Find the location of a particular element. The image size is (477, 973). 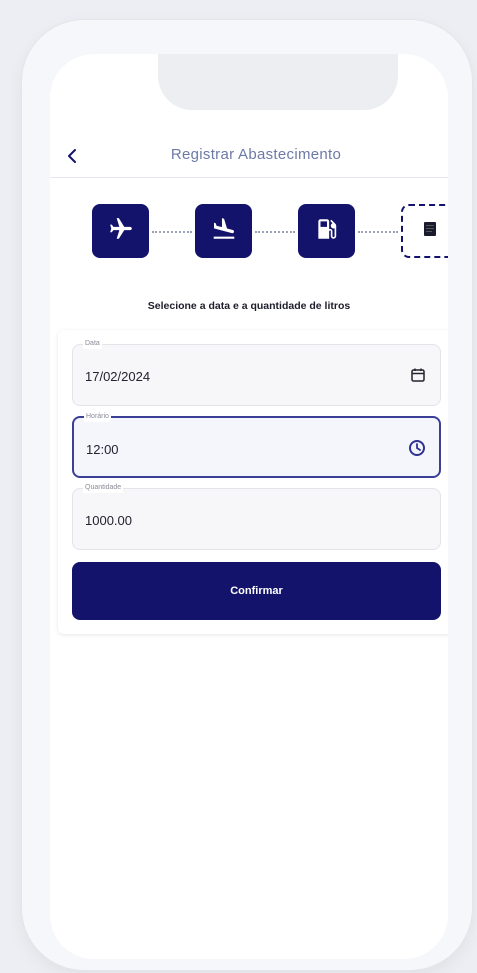

date-value: 17/02/2024 is located at coordinates (118, 376).